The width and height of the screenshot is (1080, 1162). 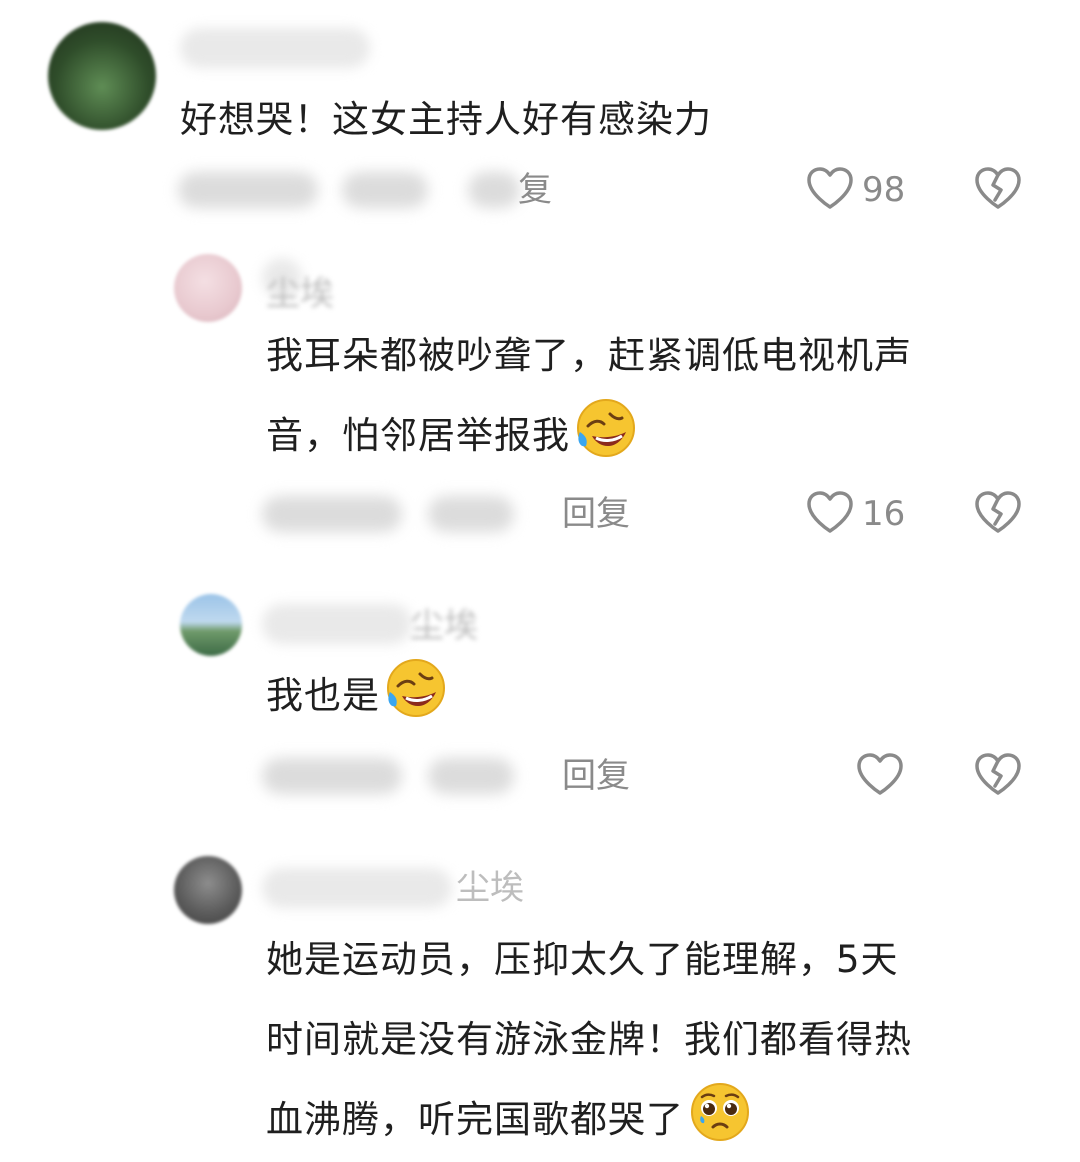 I want to click on pleading-face-emoji, so click(x=720, y=1112).